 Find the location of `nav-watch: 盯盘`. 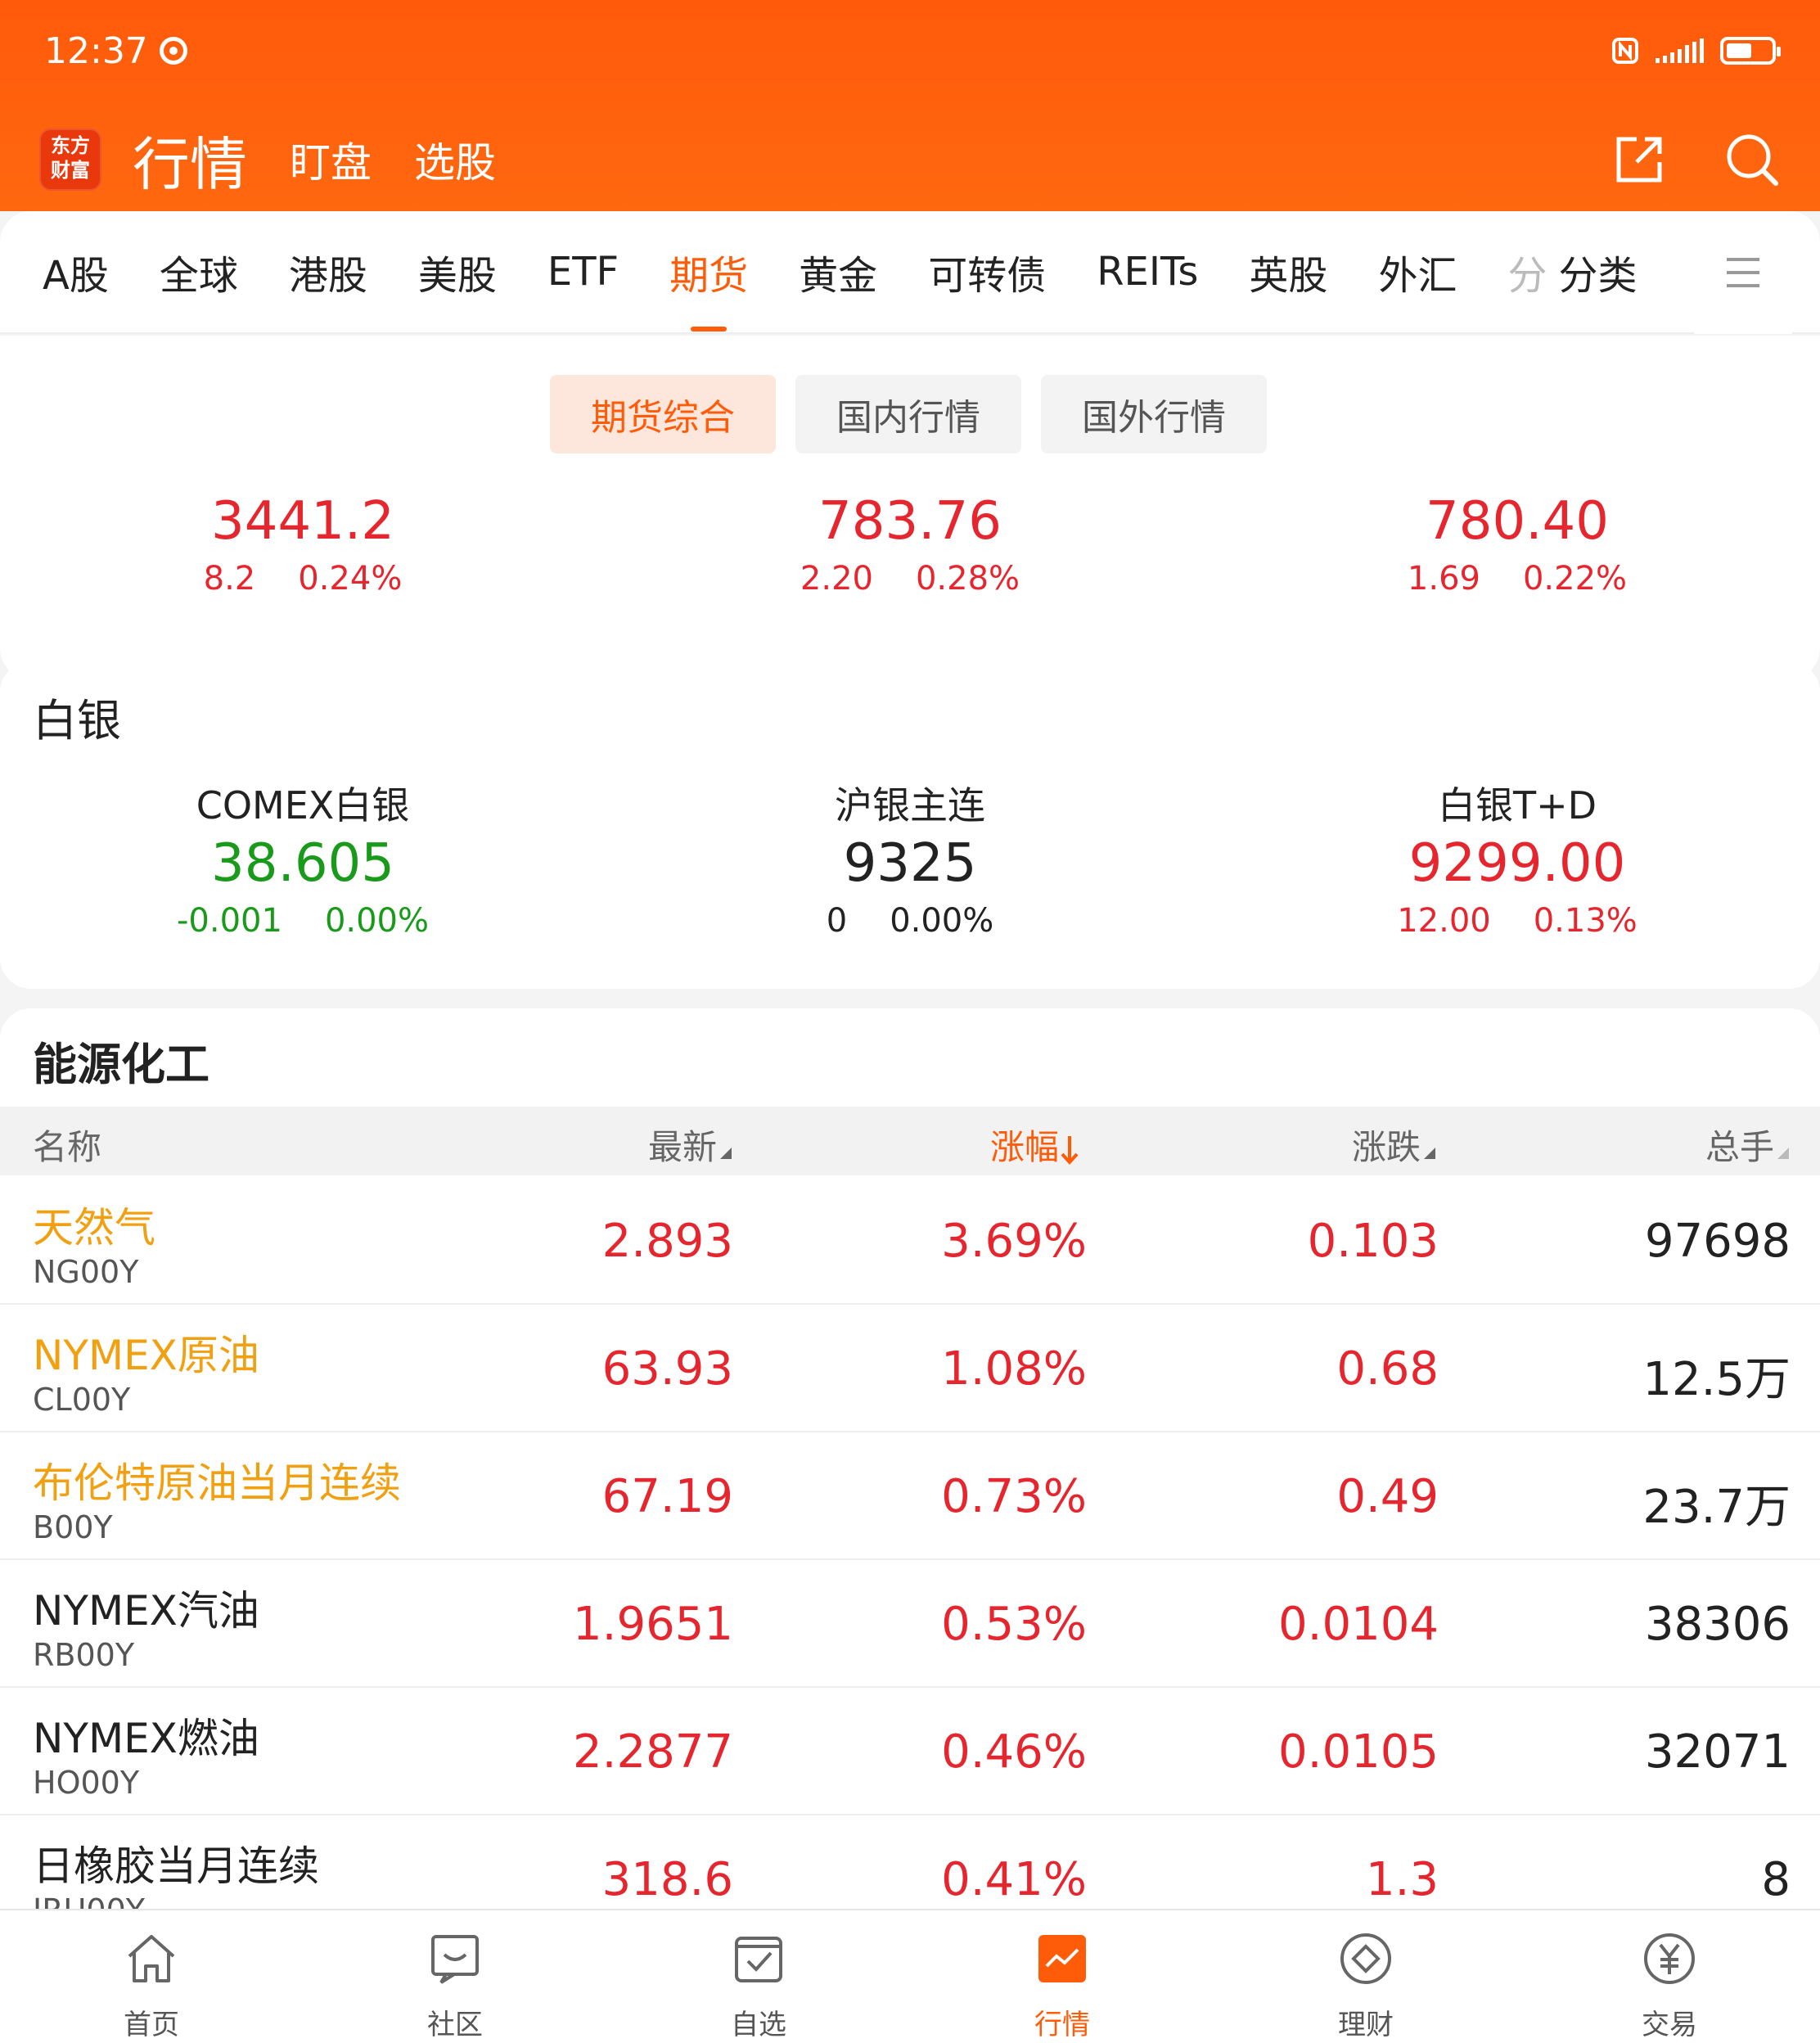

nav-watch: 盯盘 is located at coordinates (331, 159).